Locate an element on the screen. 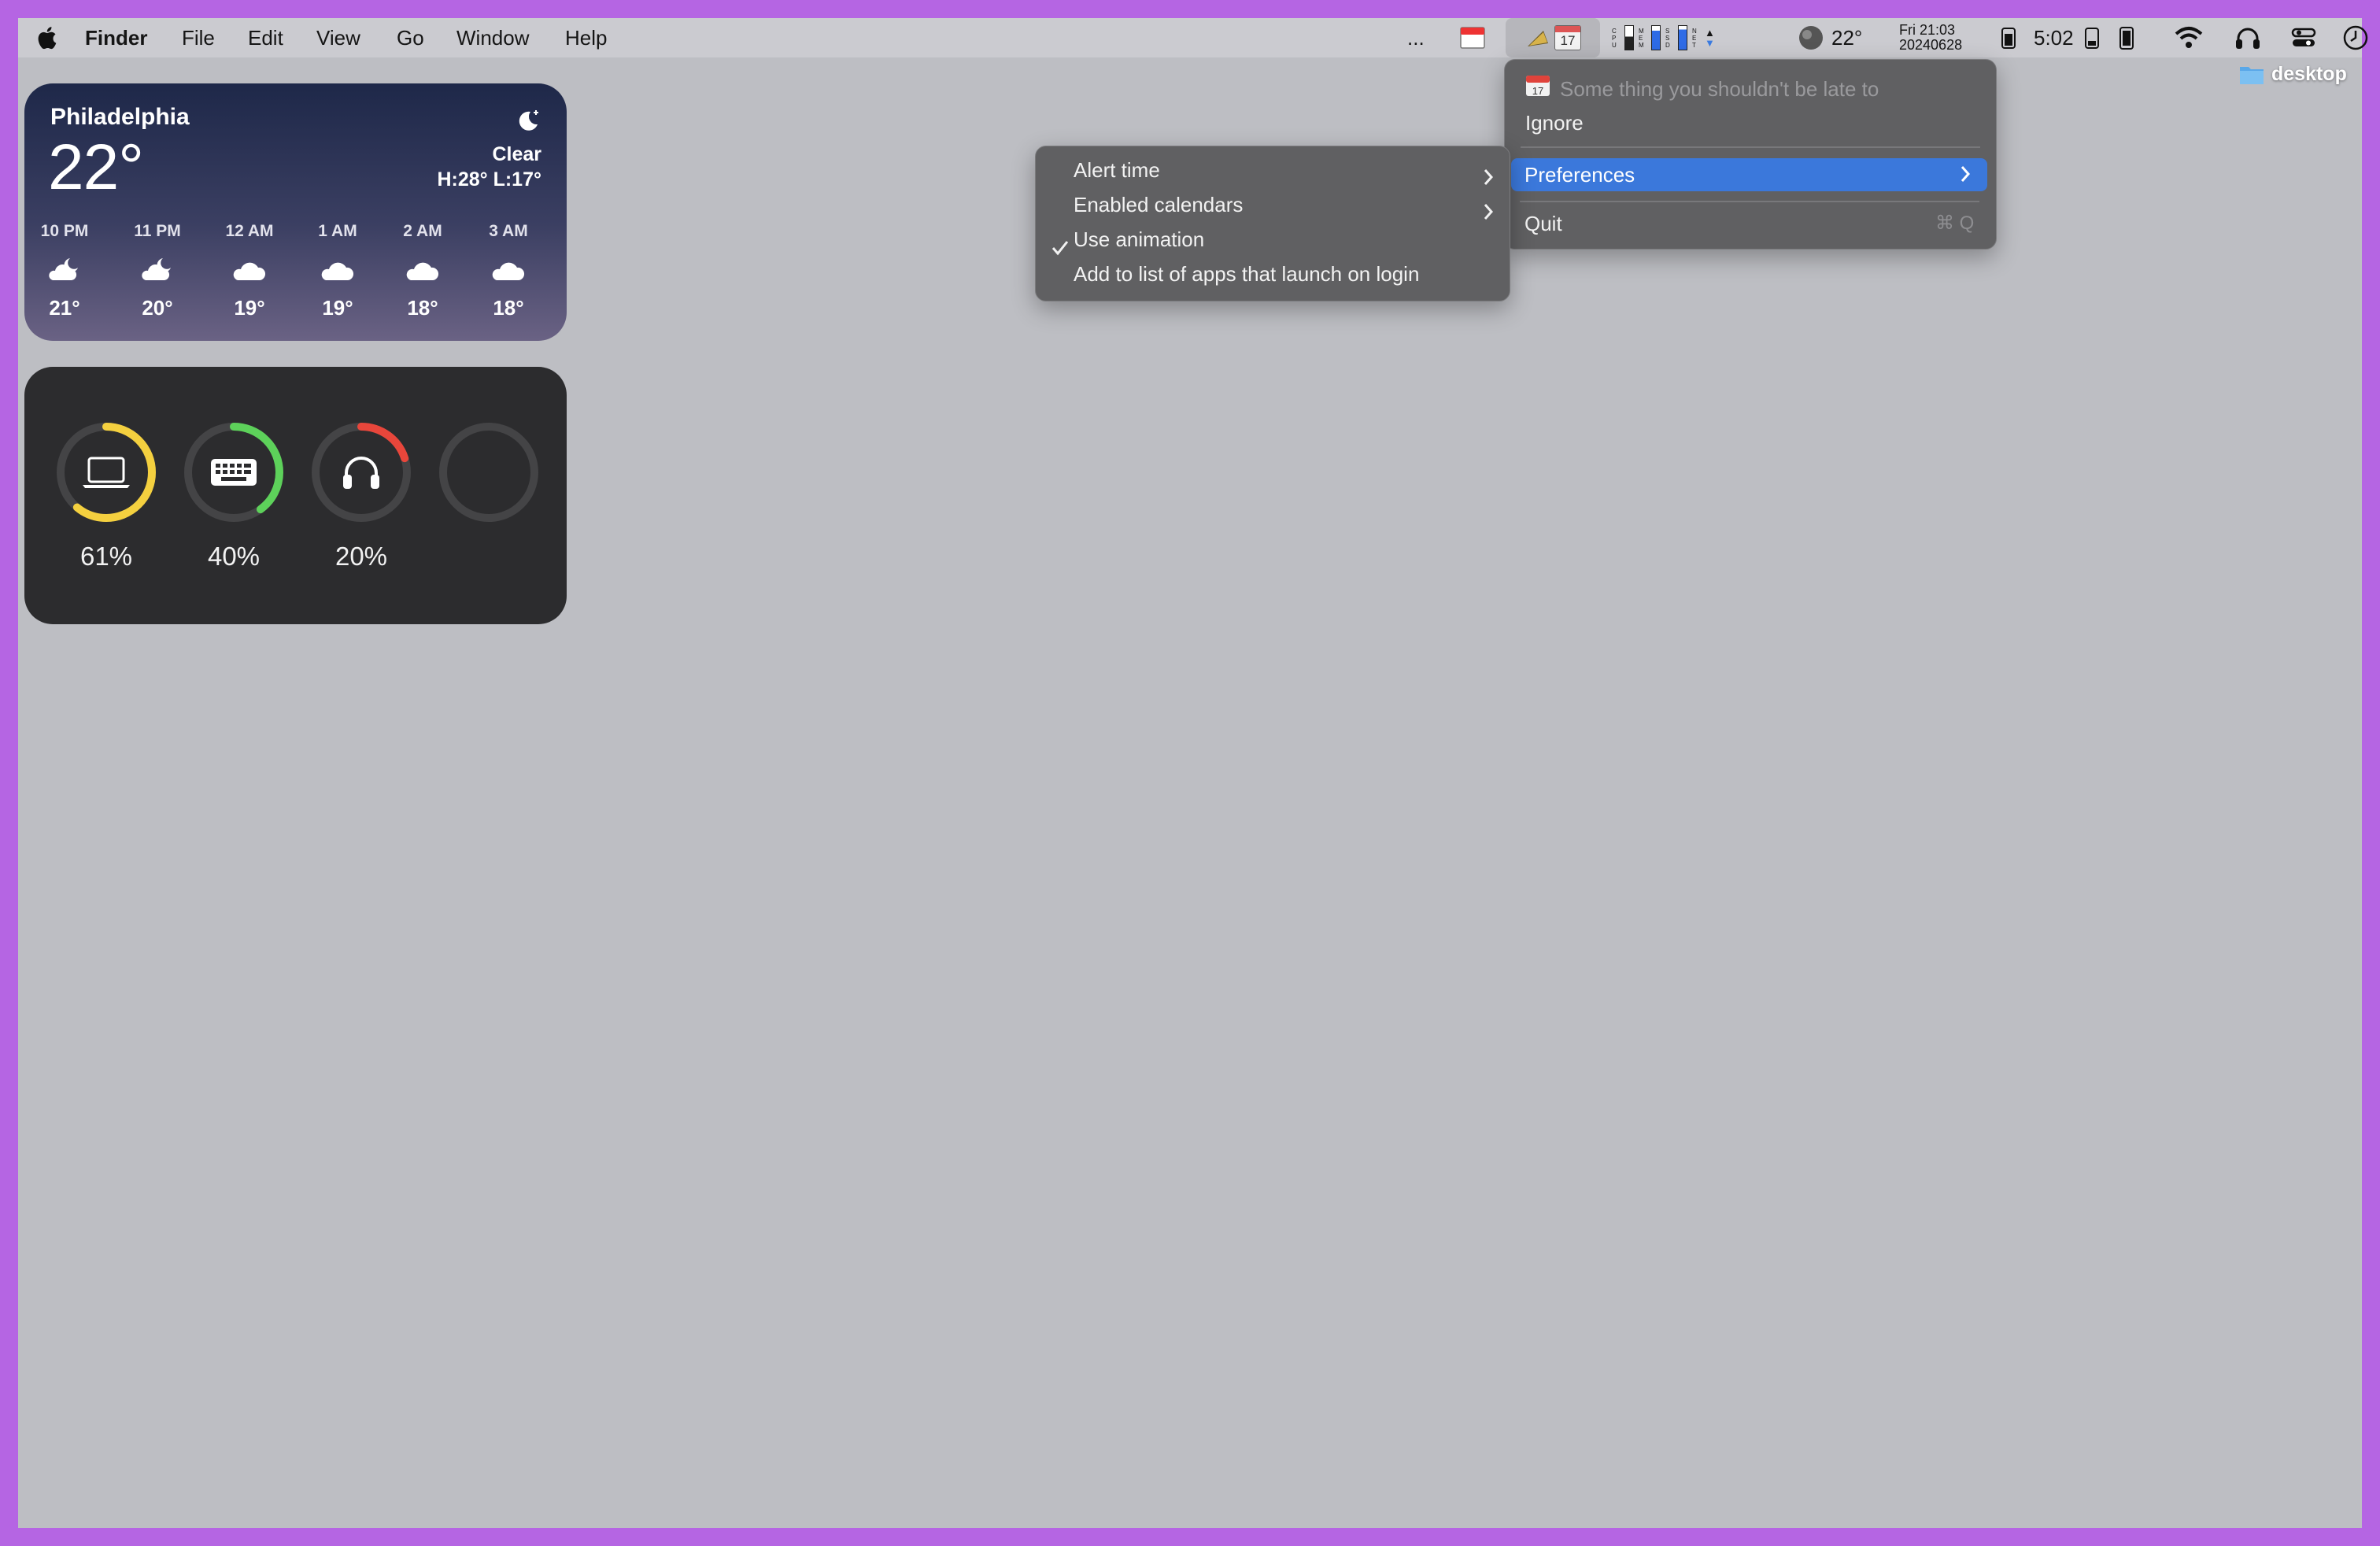  wifi-icon is located at coordinates (2188, 37).